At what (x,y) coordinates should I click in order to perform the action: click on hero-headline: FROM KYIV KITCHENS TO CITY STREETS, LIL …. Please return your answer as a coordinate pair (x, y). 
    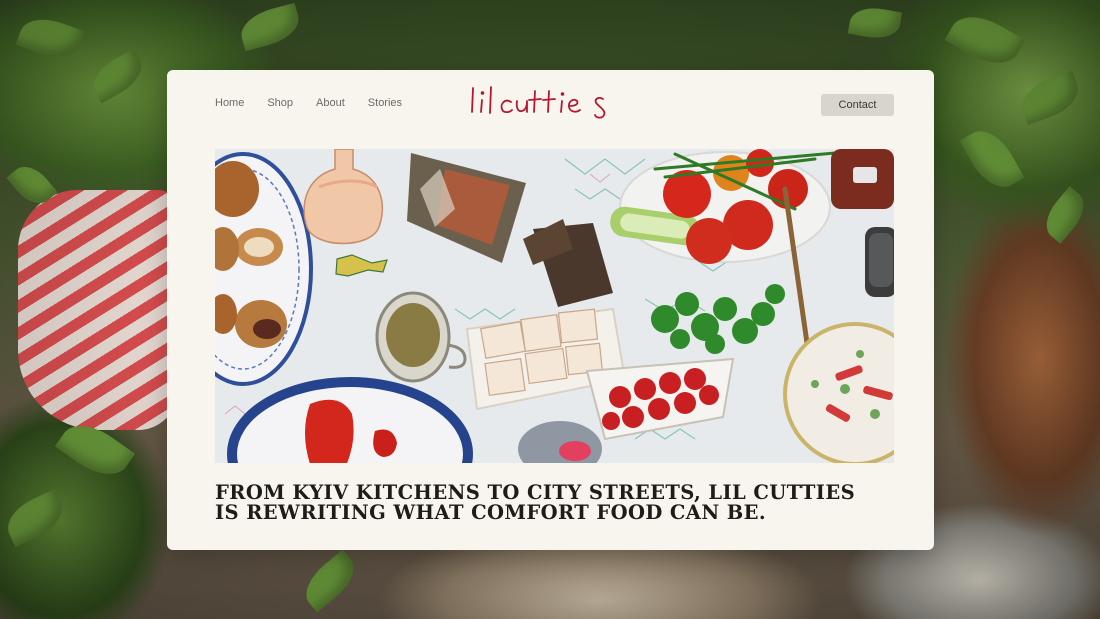
    Looking at the image, I should click on (535, 502).